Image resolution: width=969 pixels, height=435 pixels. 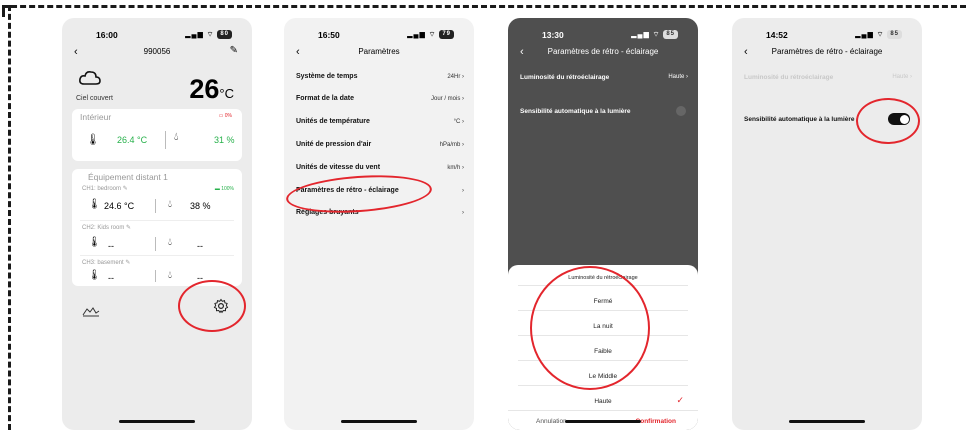 What do you see at coordinates (128, 177) in the screenshot?
I see `remote-title: Équipement distant 1` at bounding box center [128, 177].